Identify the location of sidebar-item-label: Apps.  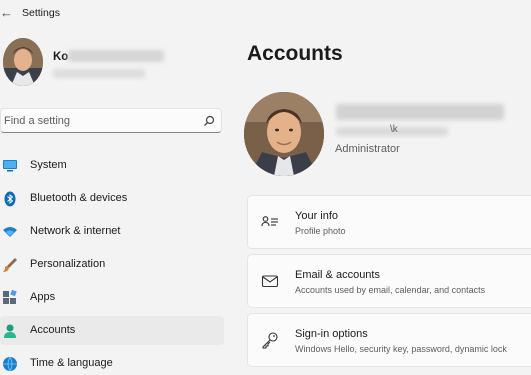
(43, 297).